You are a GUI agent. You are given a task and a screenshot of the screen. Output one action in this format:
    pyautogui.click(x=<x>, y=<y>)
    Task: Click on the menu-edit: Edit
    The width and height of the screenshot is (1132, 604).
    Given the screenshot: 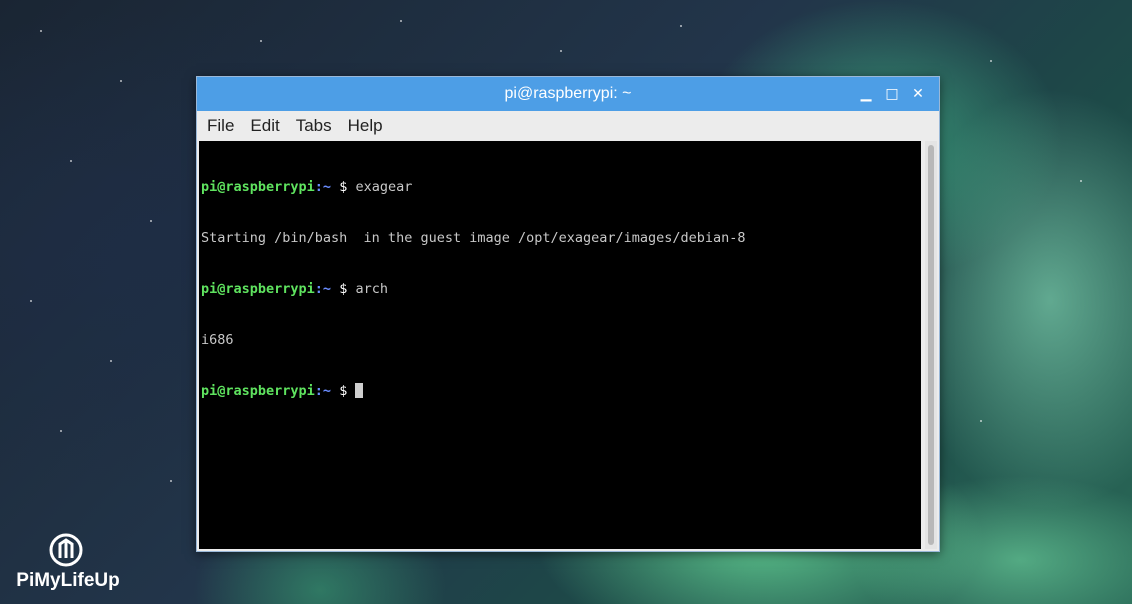 What is the action you would take?
    pyautogui.click(x=264, y=126)
    